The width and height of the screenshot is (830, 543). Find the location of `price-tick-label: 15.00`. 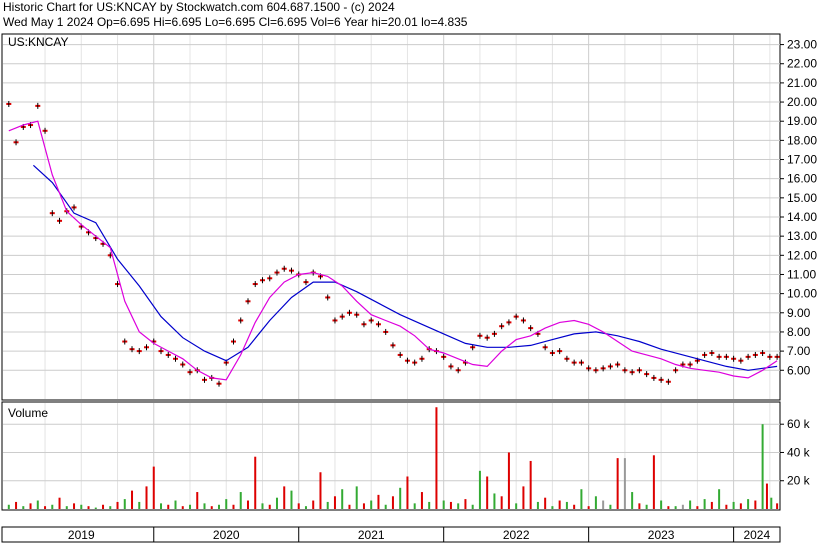

price-tick-label: 15.00 is located at coordinates (802, 198).